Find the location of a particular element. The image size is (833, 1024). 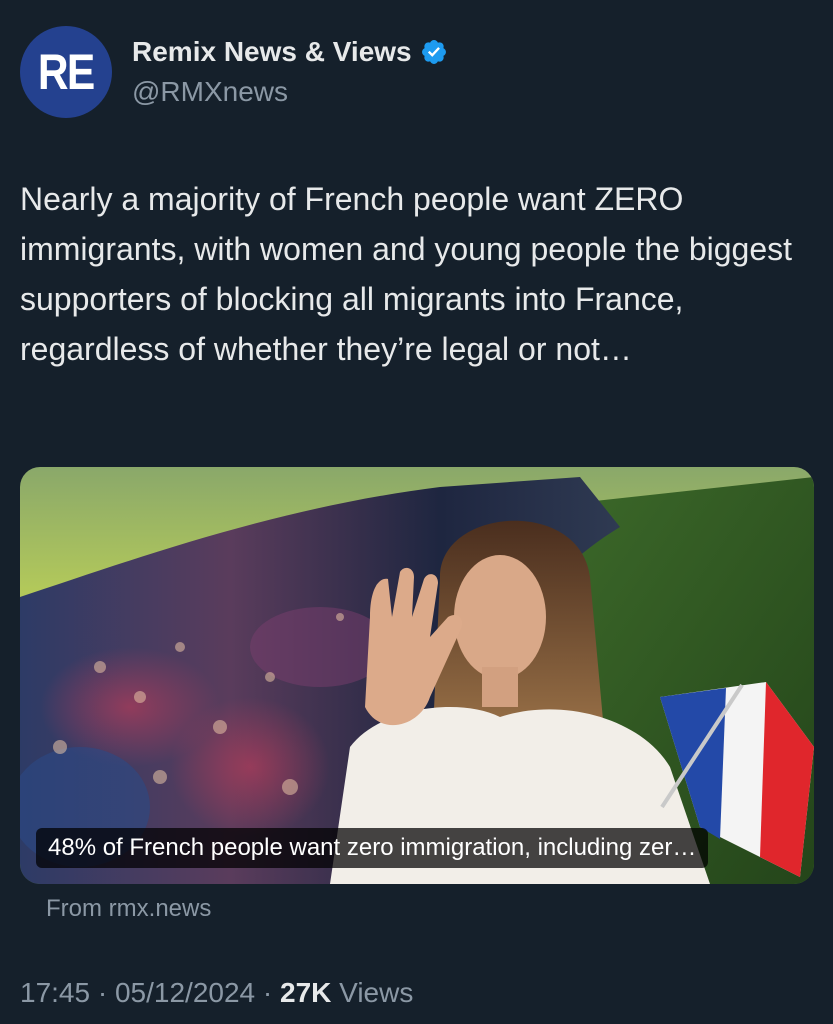

tweet-time: 17:45 is located at coordinates (55, 992).